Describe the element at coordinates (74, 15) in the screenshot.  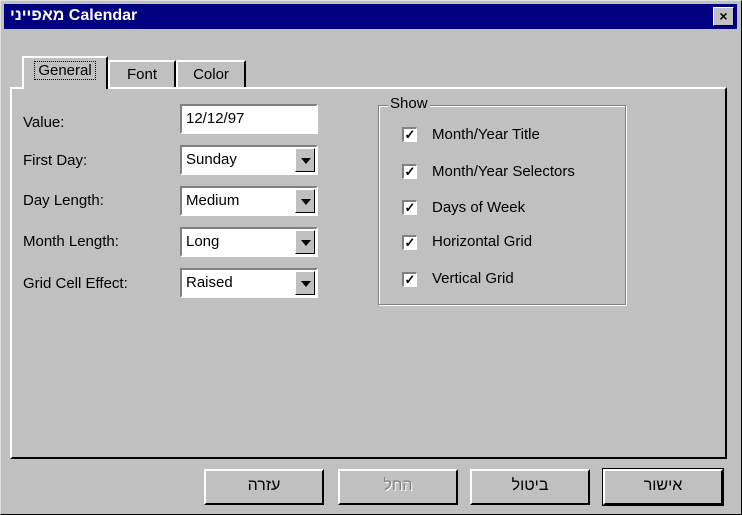
I see `window-title: מאפייני Calendar` at that location.